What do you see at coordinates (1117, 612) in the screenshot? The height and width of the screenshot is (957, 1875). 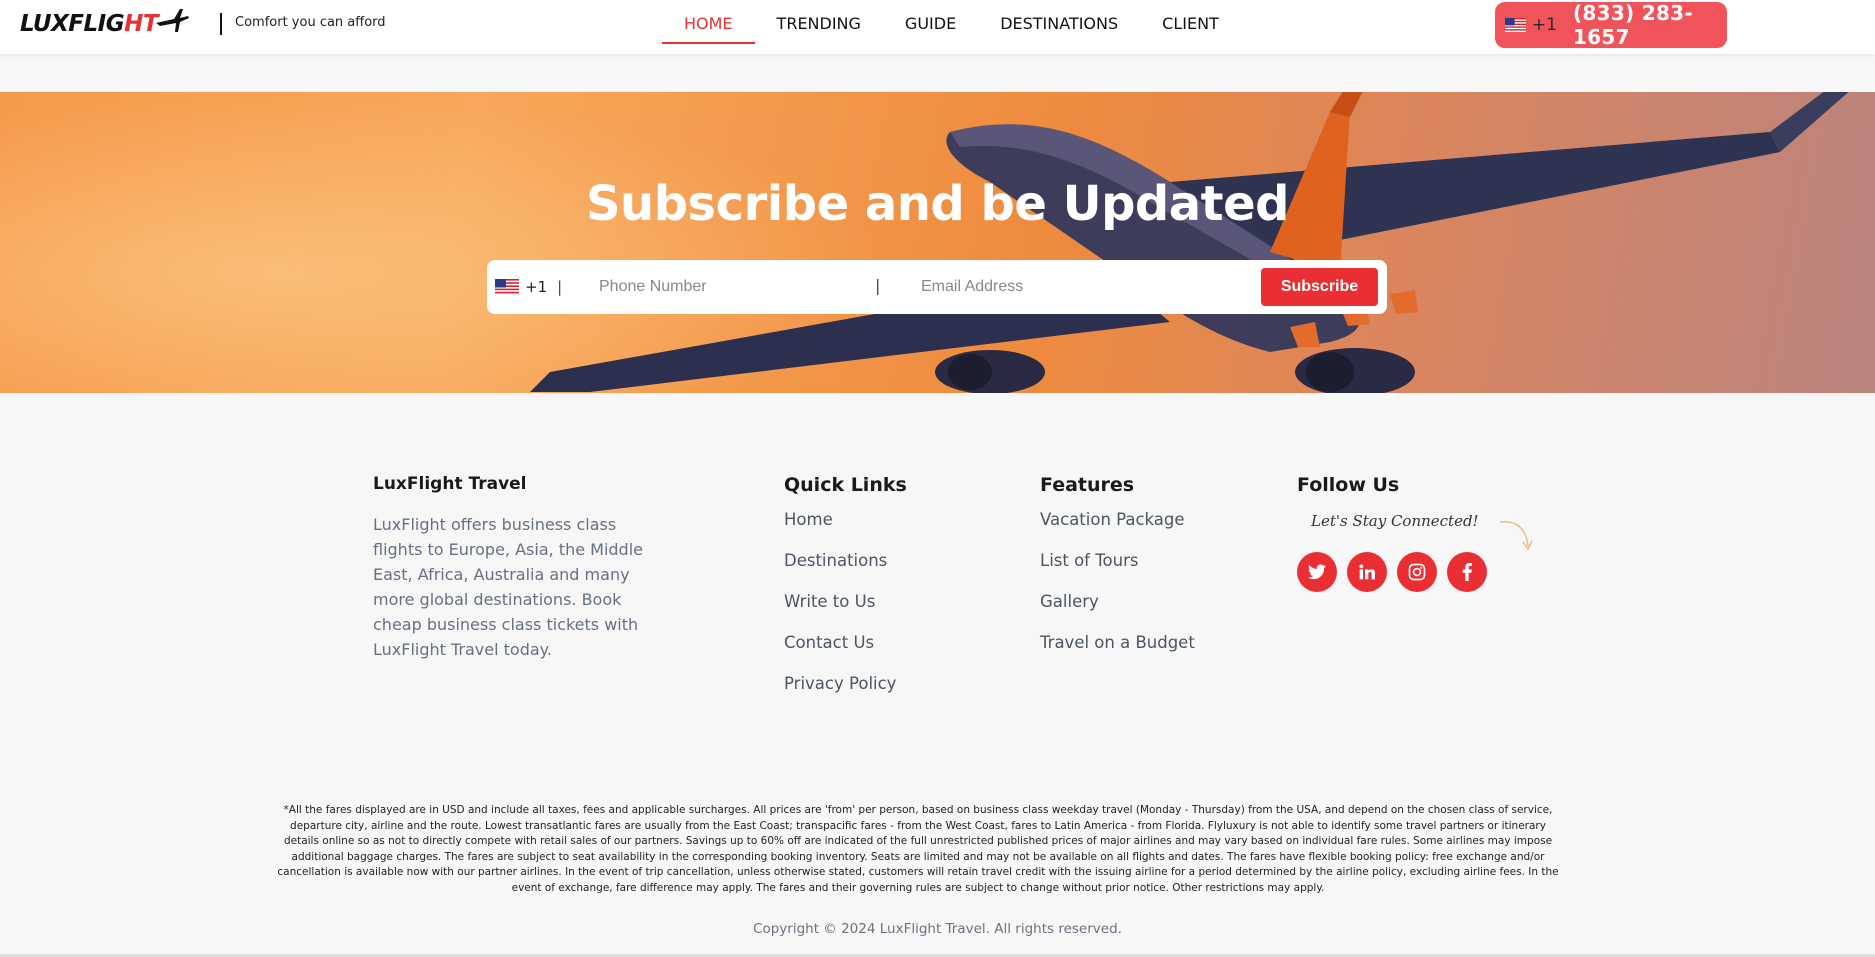 I see `link-gallery: Gallery` at bounding box center [1117, 612].